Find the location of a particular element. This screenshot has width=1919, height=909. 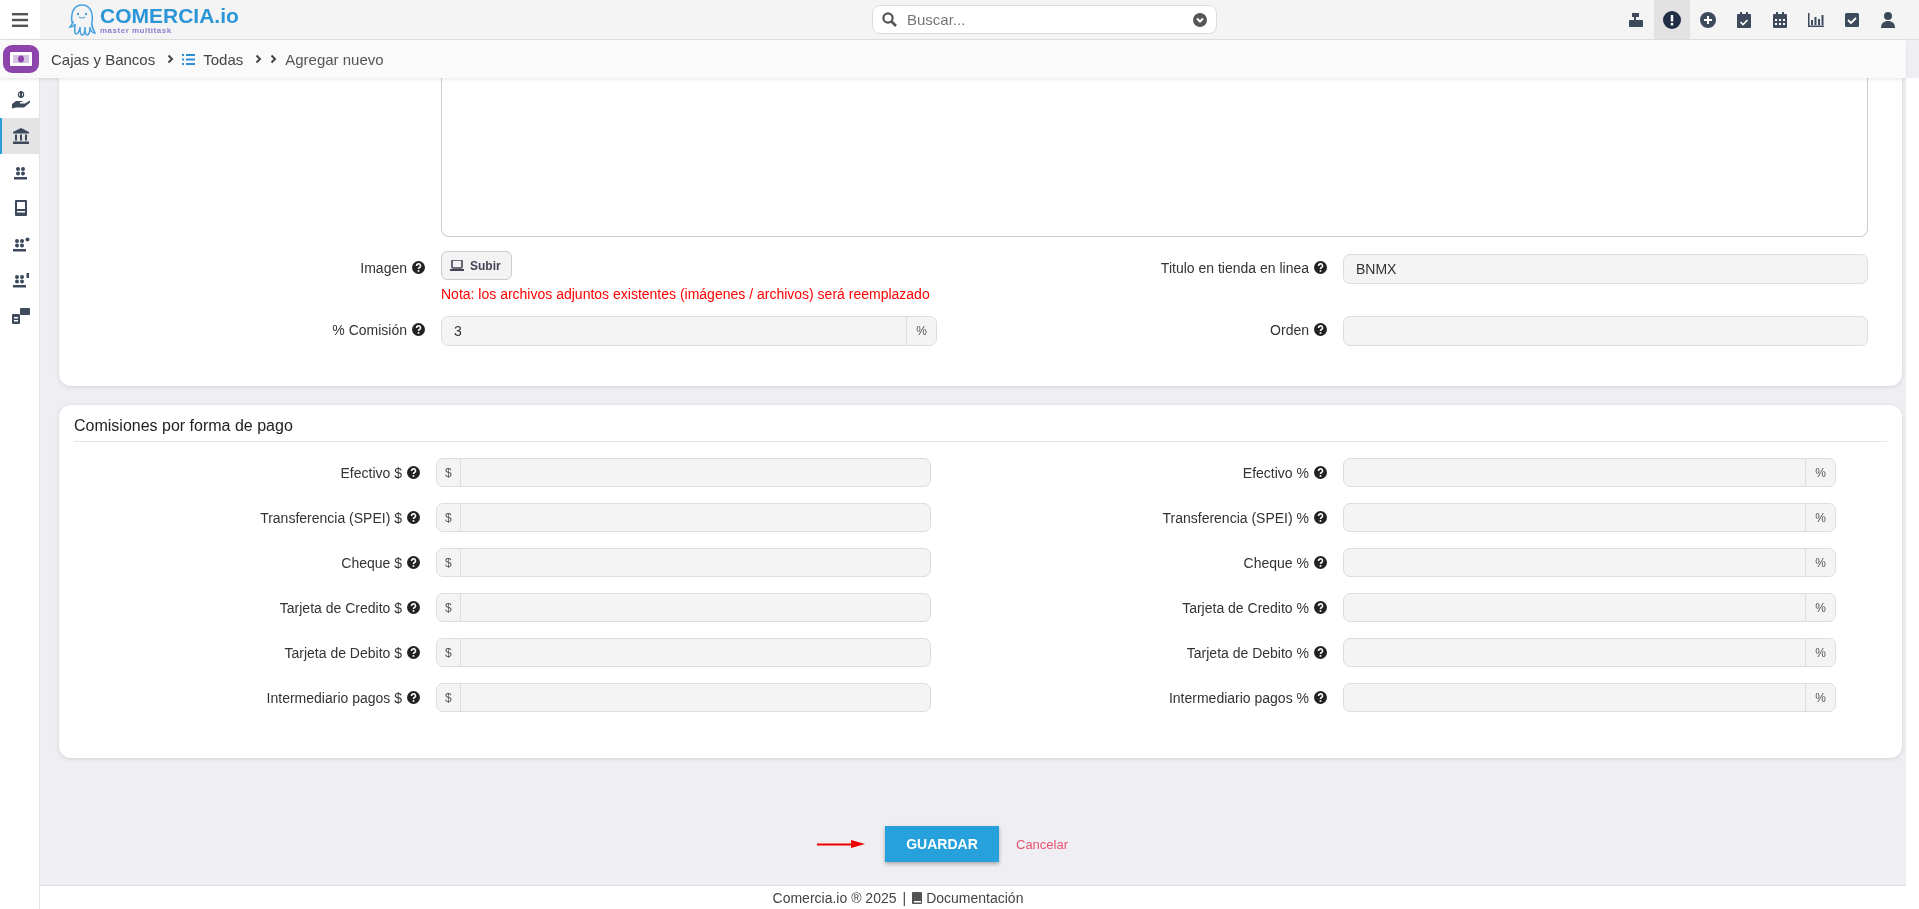

field-label: Tarjeta de Credito $ is located at coordinates (340, 607).